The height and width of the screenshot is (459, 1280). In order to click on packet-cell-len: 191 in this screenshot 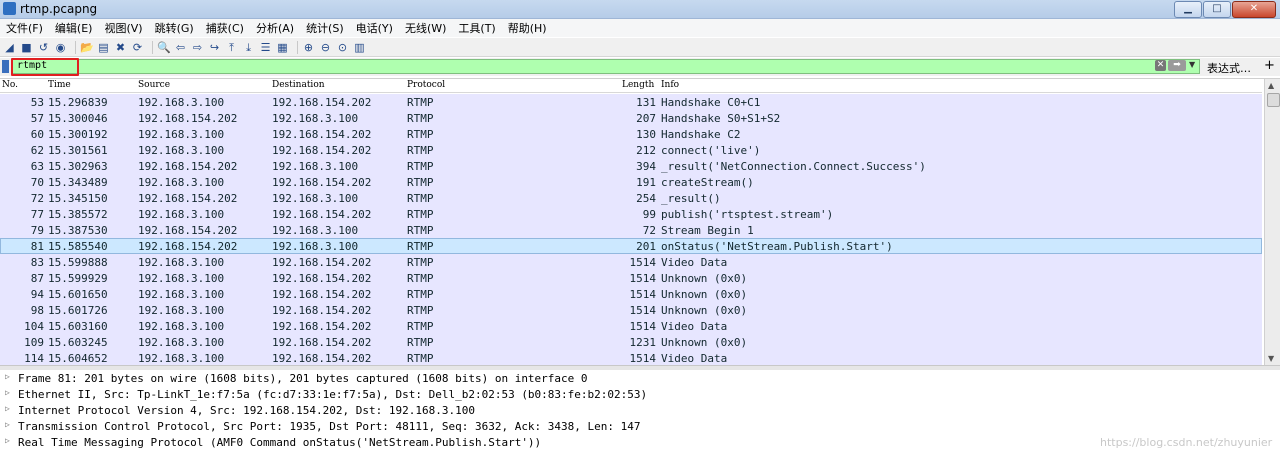, I will do `click(646, 182)`.